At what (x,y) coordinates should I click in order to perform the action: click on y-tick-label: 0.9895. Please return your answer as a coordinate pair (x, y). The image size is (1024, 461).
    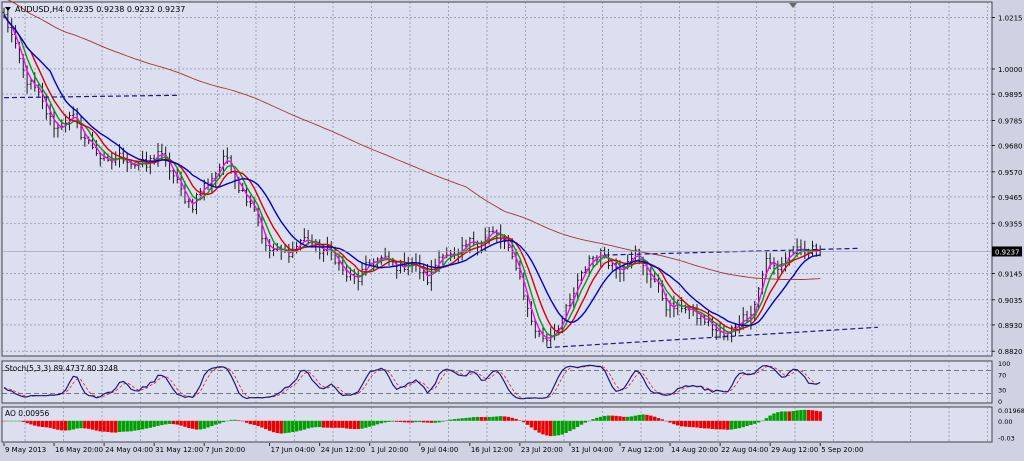
    Looking at the image, I should click on (1010, 95).